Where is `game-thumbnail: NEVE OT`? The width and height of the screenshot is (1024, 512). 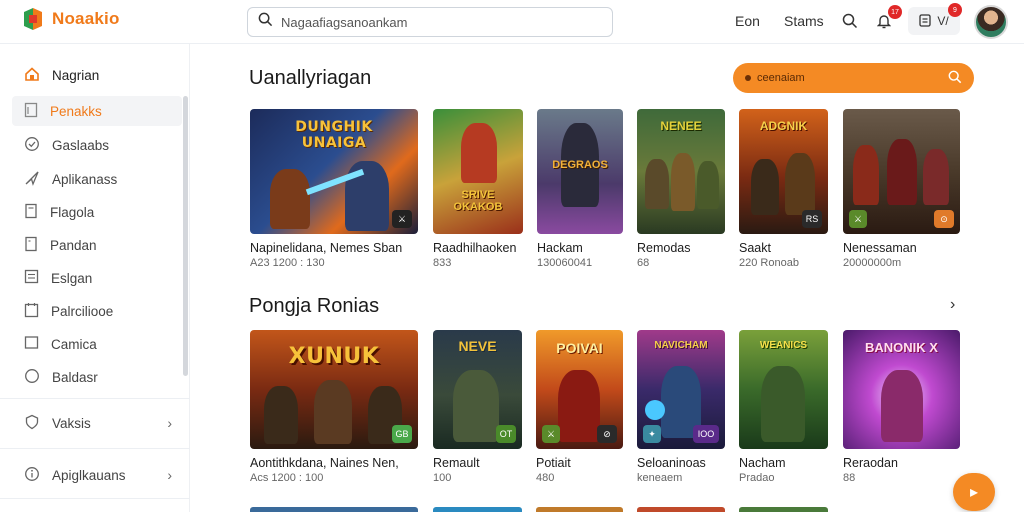
game-thumbnail: NEVE OT is located at coordinates (477, 389).